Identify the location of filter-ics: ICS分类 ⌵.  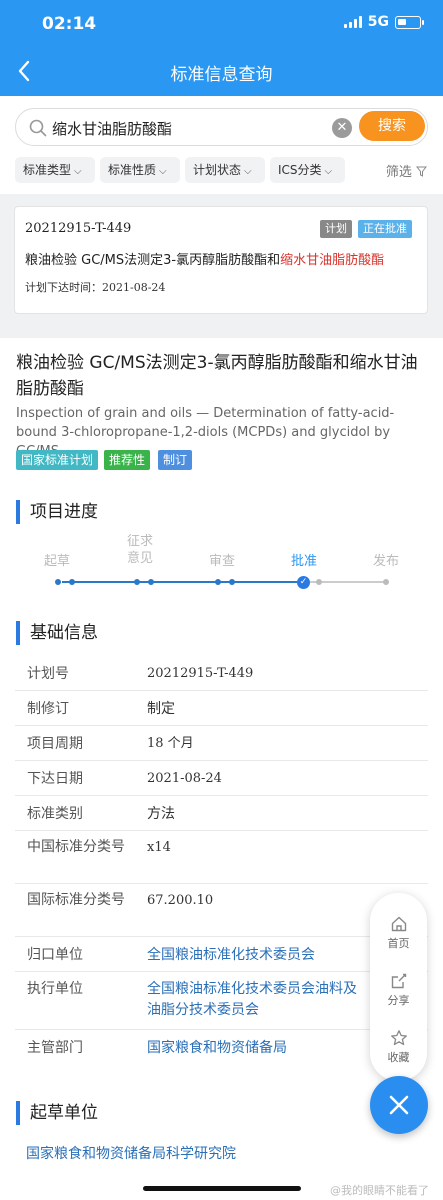
(307, 170).